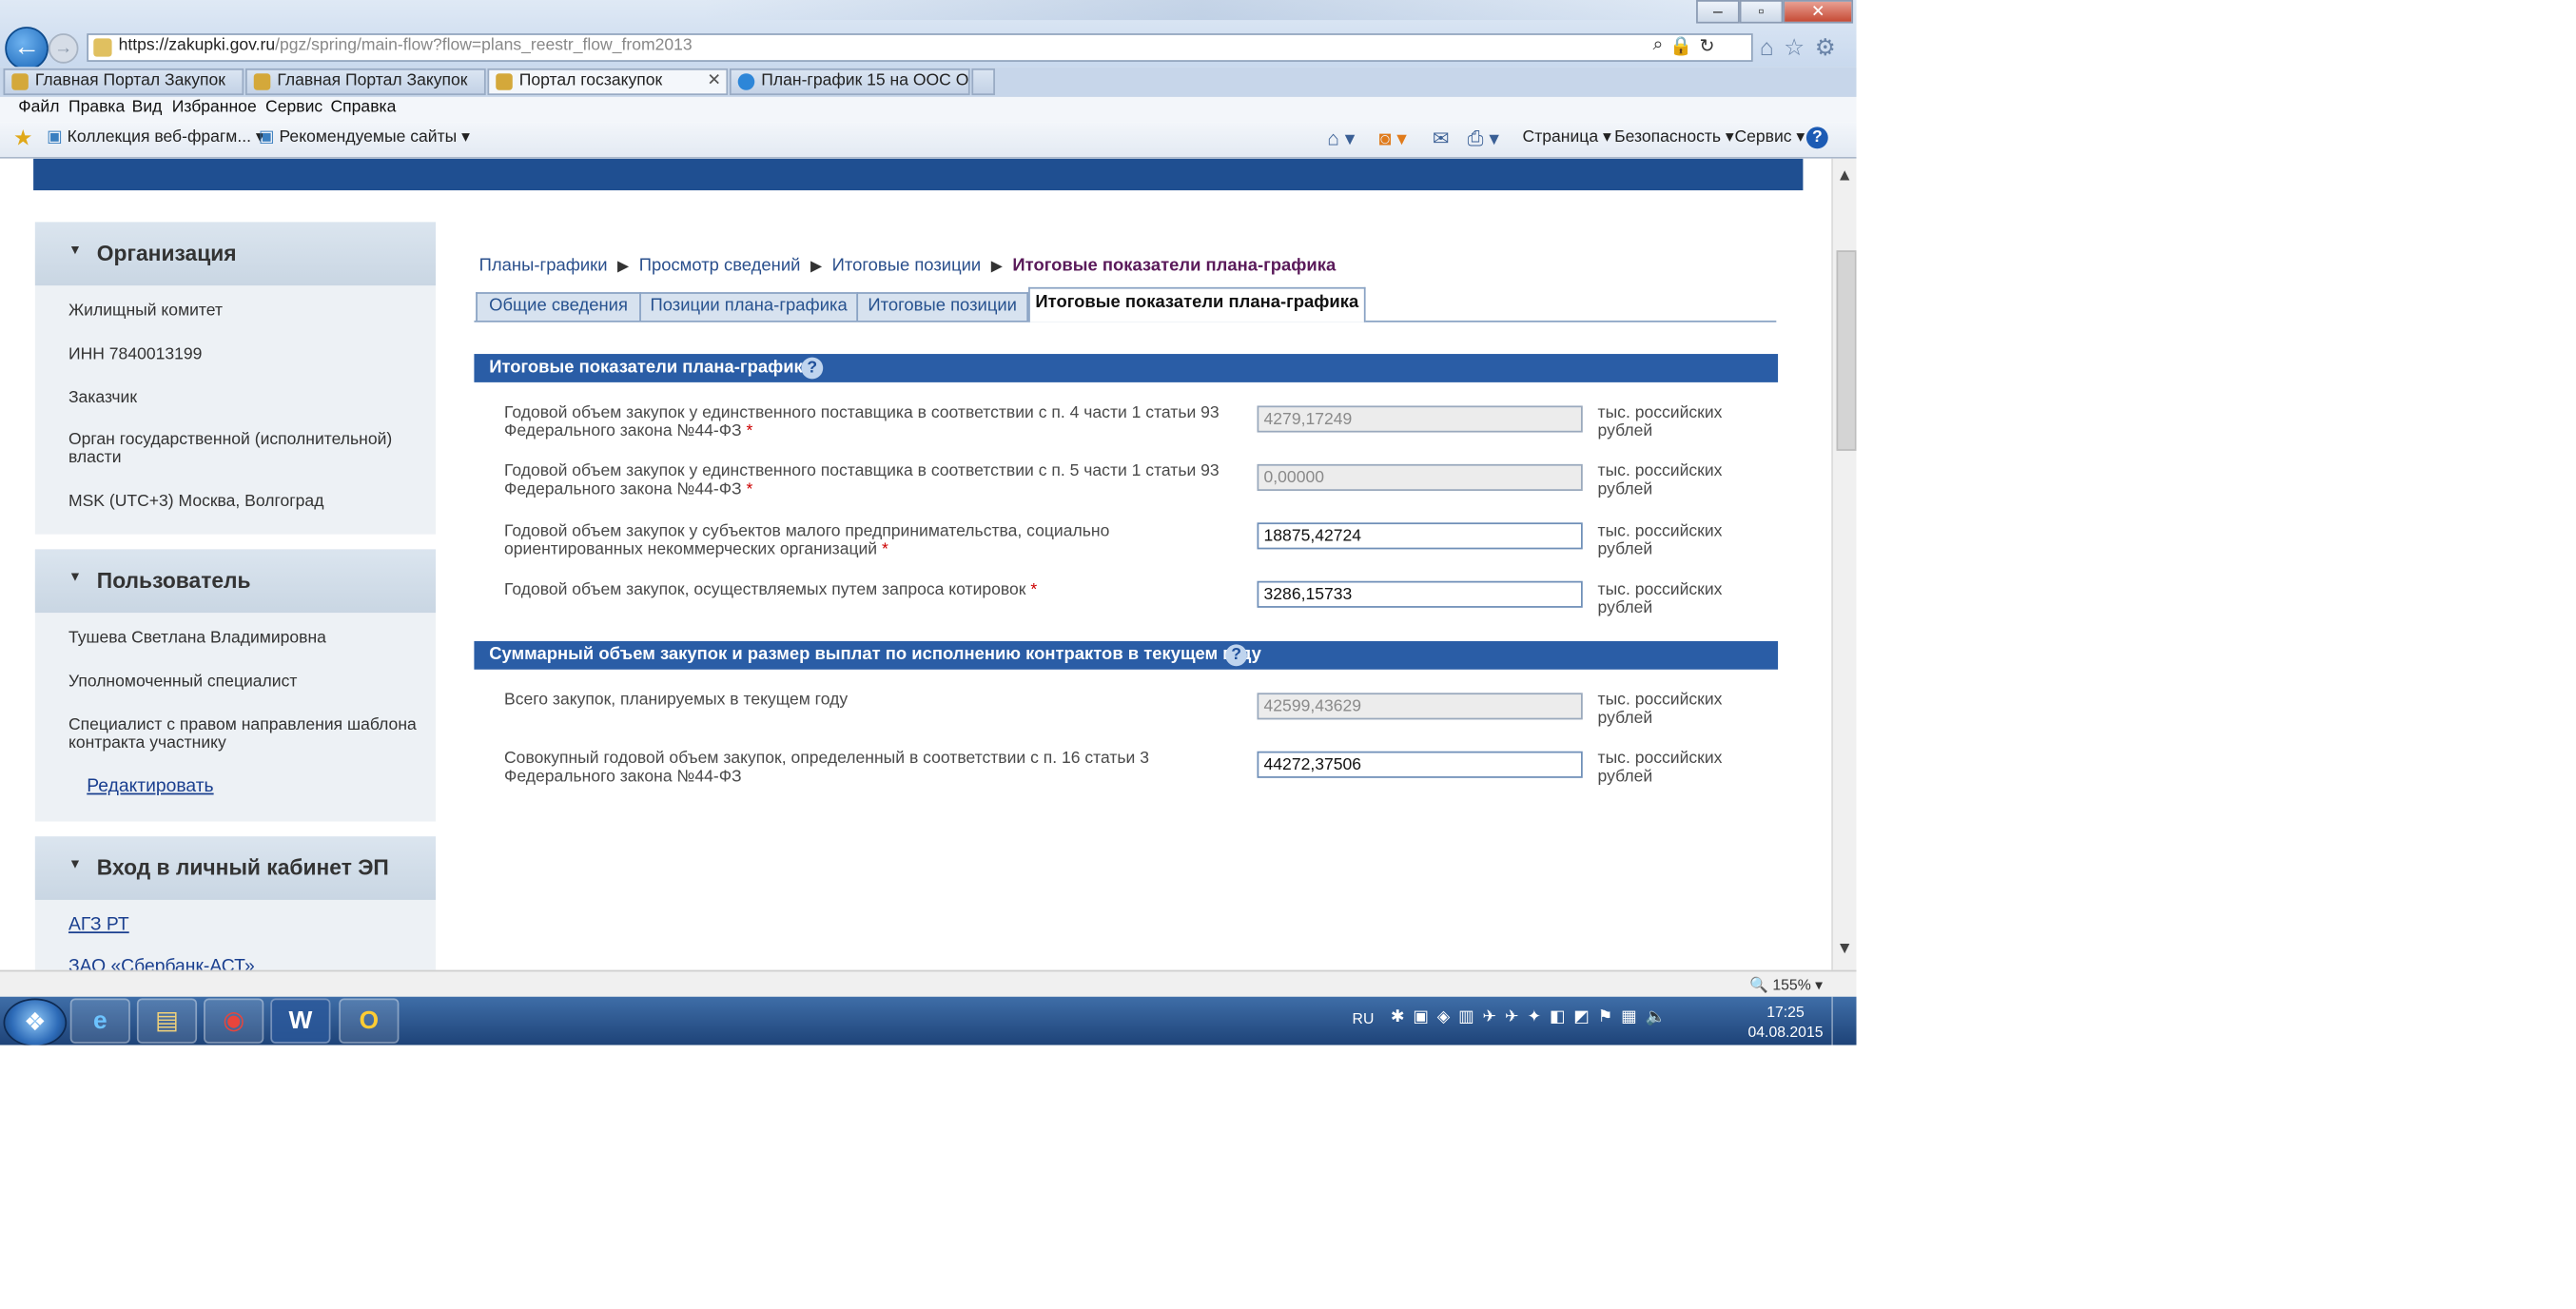 Image resolution: width=2576 pixels, height=1309 pixels. I want to click on clock-time: 17:25, so click(1786, 1012).